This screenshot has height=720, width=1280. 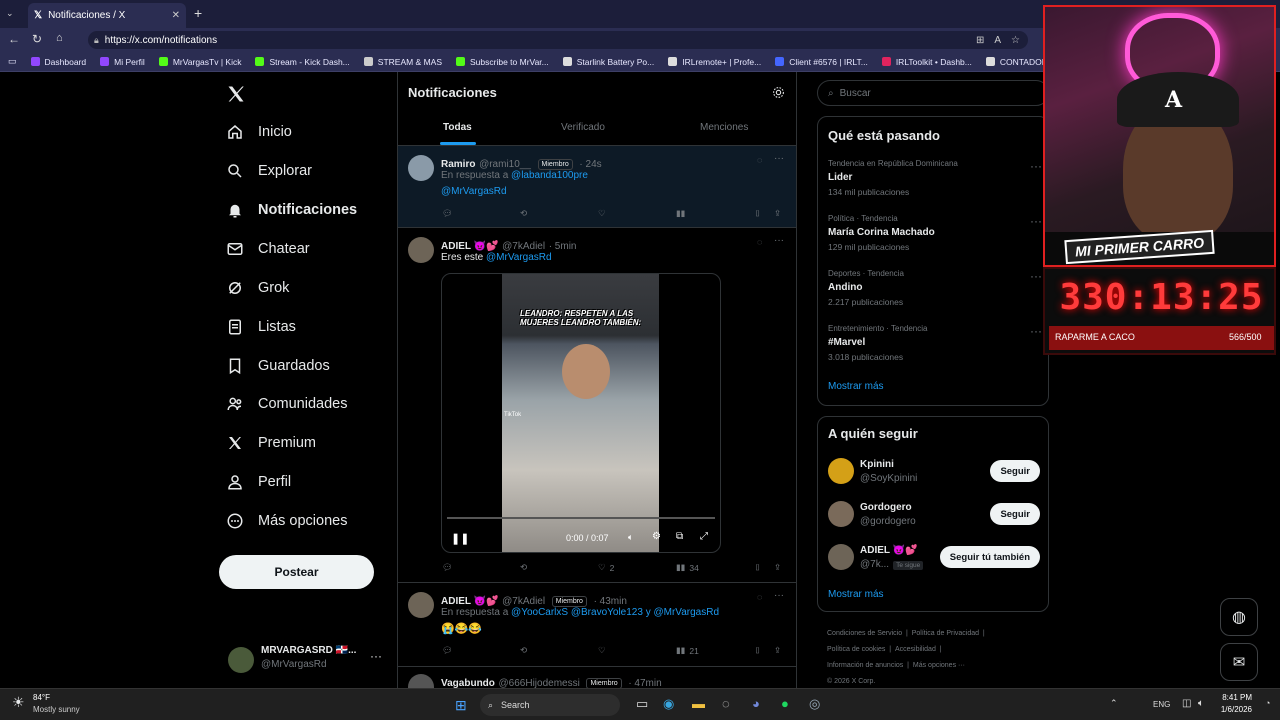 What do you see at coordinates (14, 39) in the screenshot?
I see `back-icon: ←` at bounding box center [14, 39].